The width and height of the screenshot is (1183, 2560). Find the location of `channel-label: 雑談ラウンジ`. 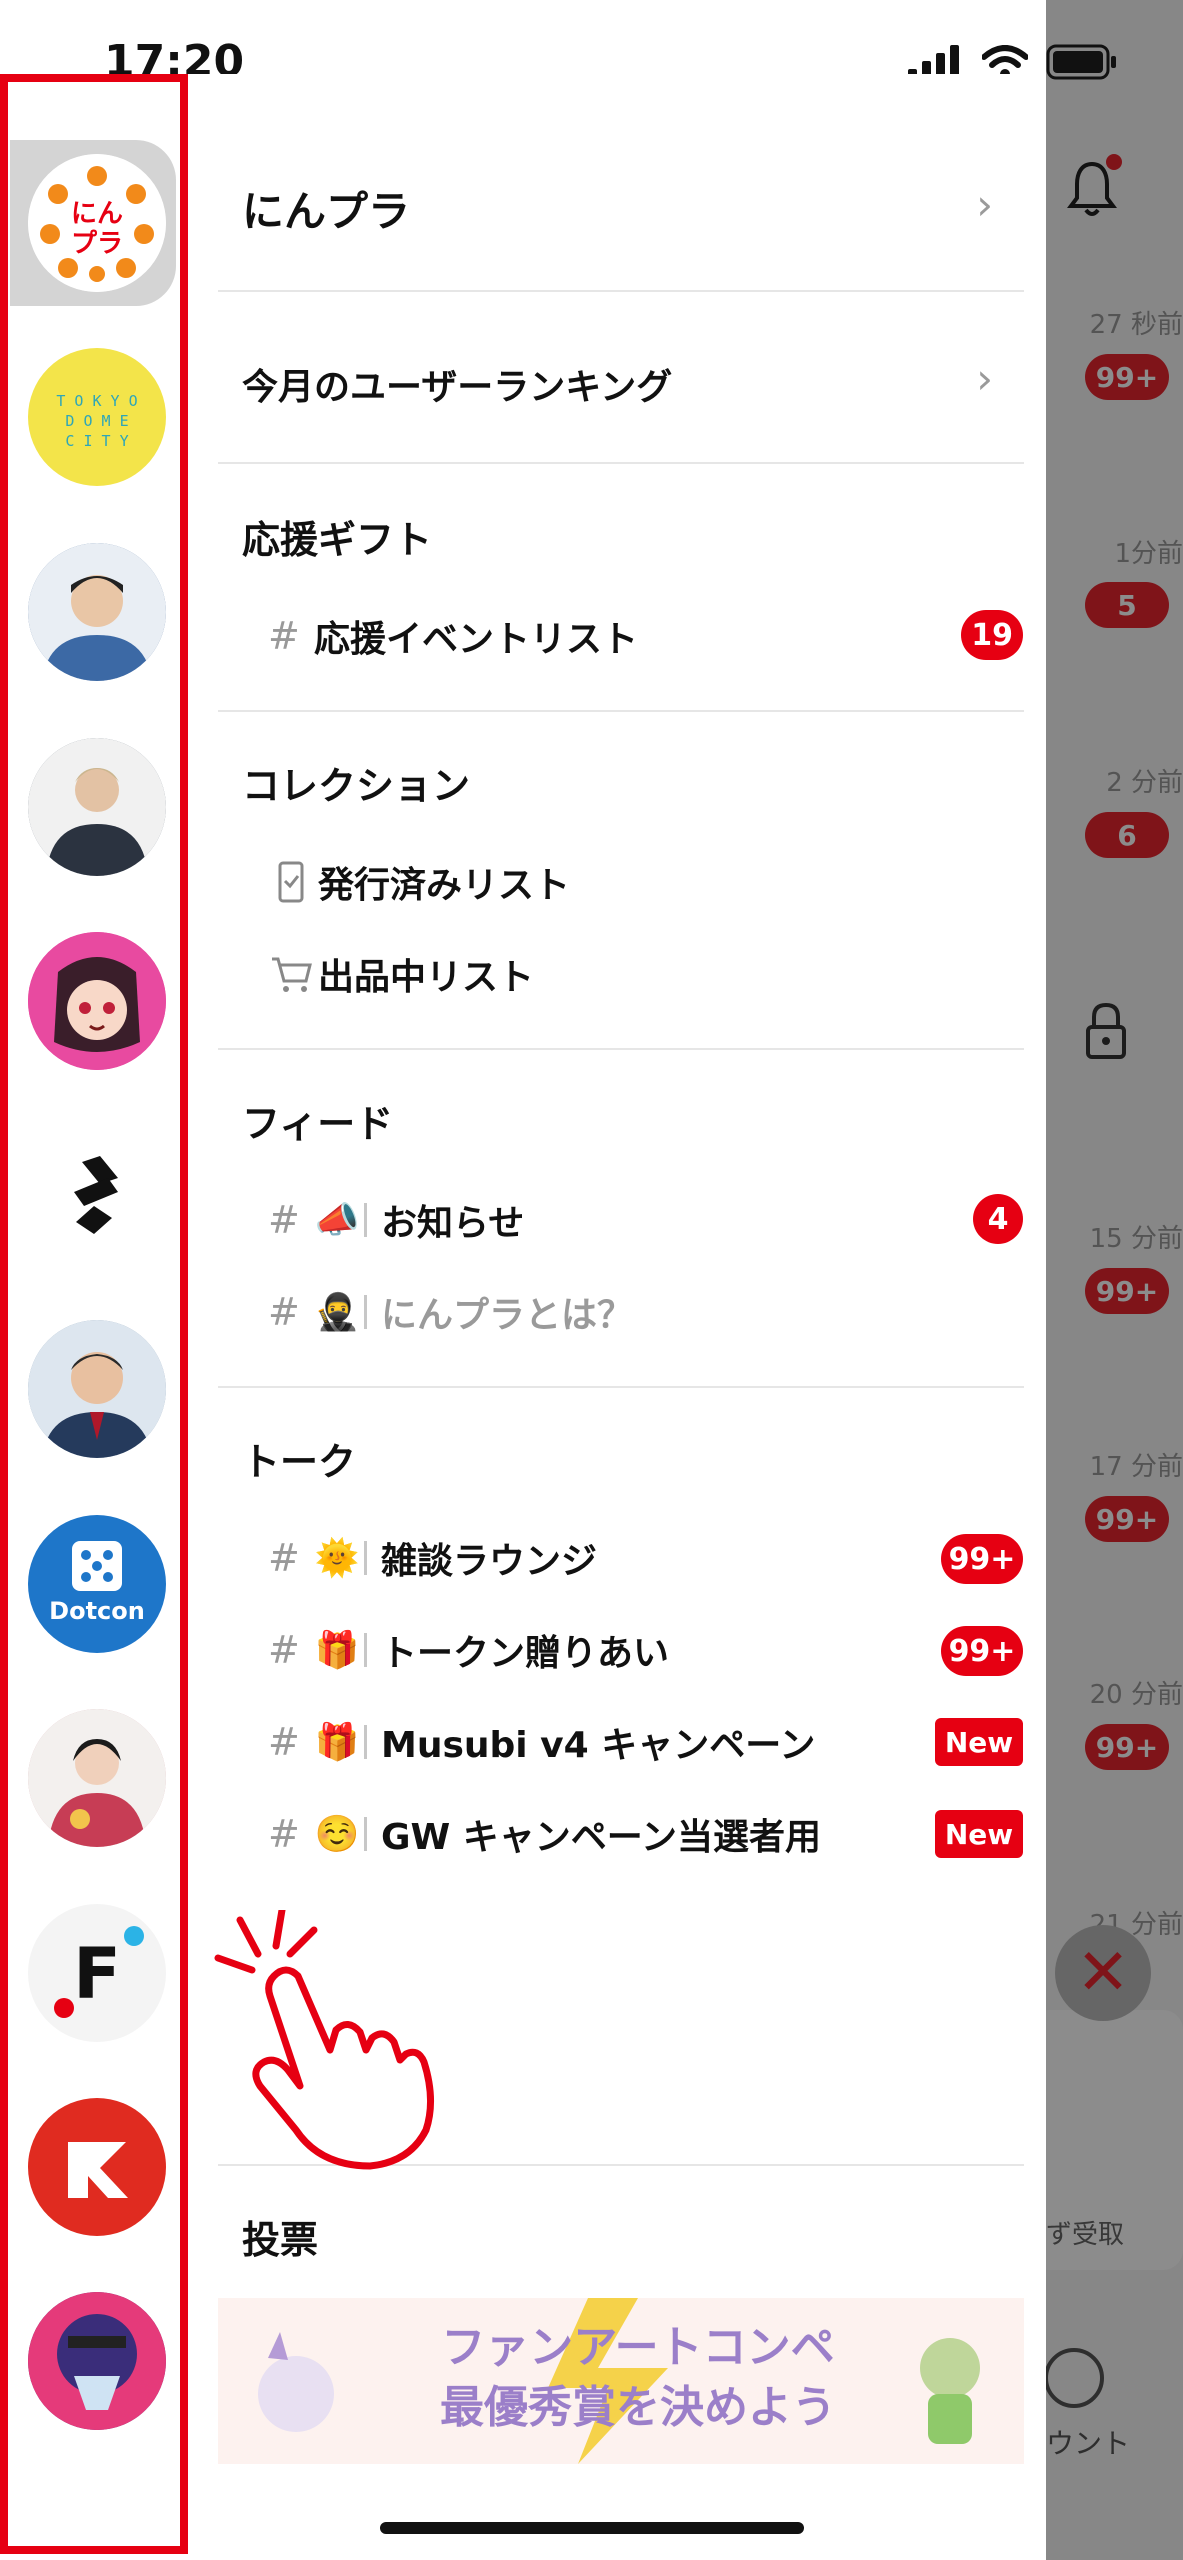

channel-label: 雑談ラウンジ is located at coordinates (489, 1561).